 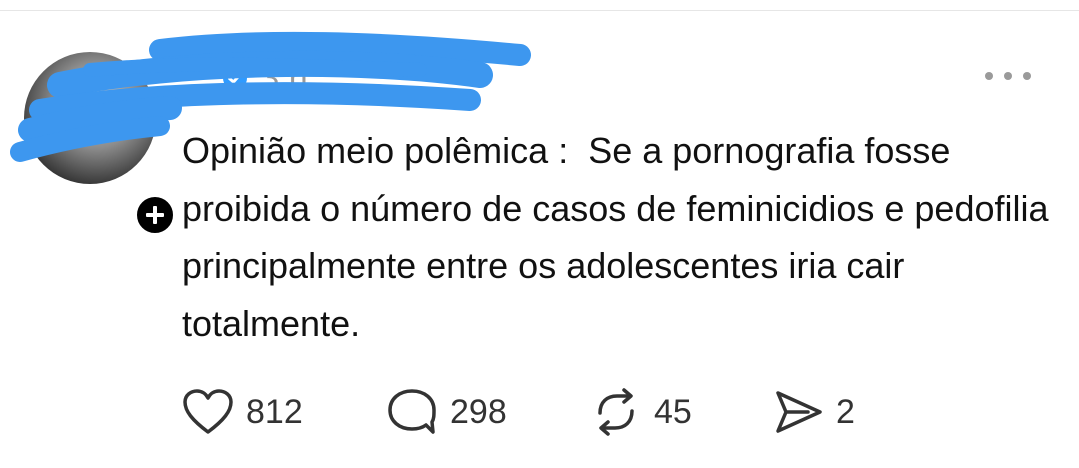 What do you see at coordinates (235, 78) in the screenshot?
I see `verified-badge-icon` at bounding box center [235, 78].